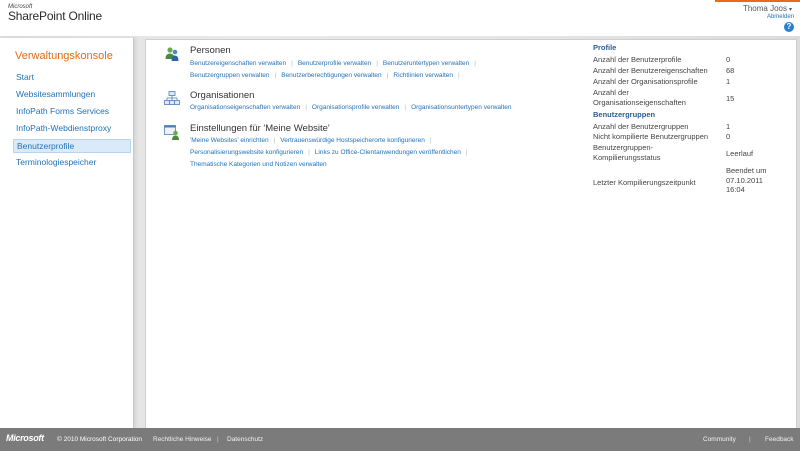  Describe the element at coordinates (331, 75) in the screenshot. I see `link-benutzerberechtigungen: Benutzerberechtigungen verwalten` at that location.